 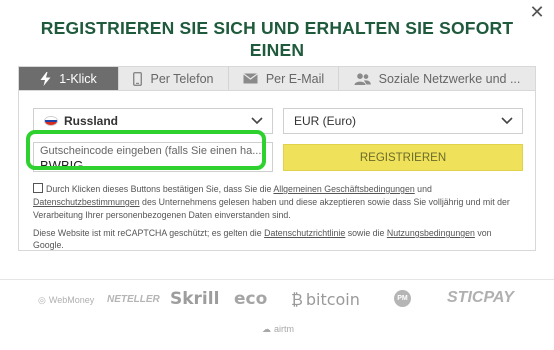 I want to click on google-privacy-link: Datenschutzrichtlinie, so click(x=304, y=233).